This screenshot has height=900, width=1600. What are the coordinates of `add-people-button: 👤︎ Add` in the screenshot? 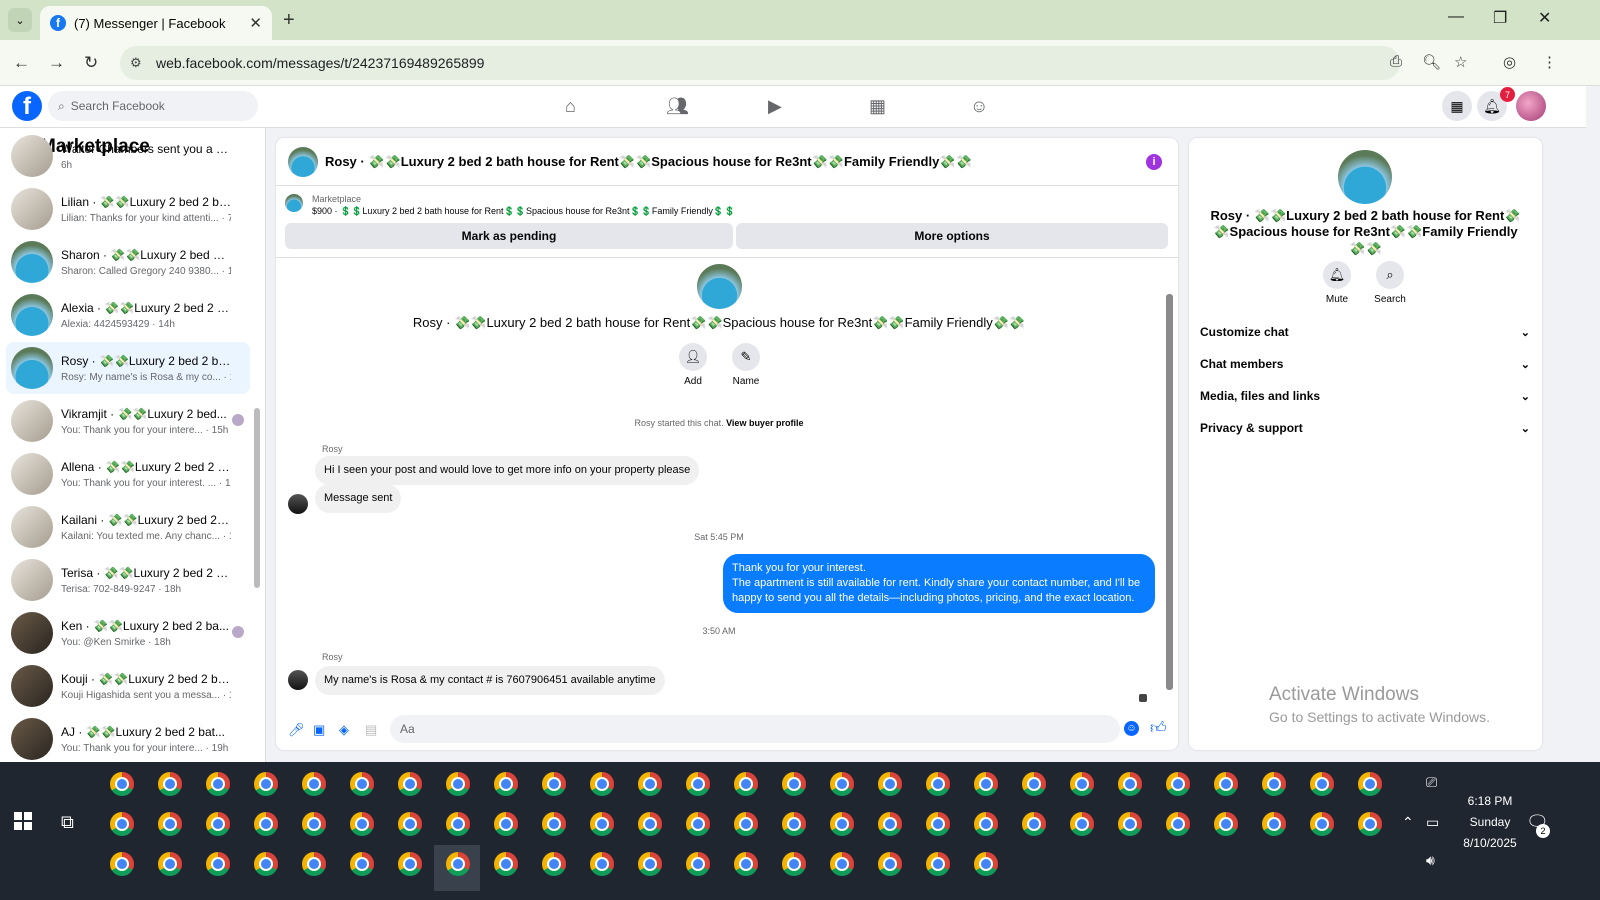 It's located at (693, 365).